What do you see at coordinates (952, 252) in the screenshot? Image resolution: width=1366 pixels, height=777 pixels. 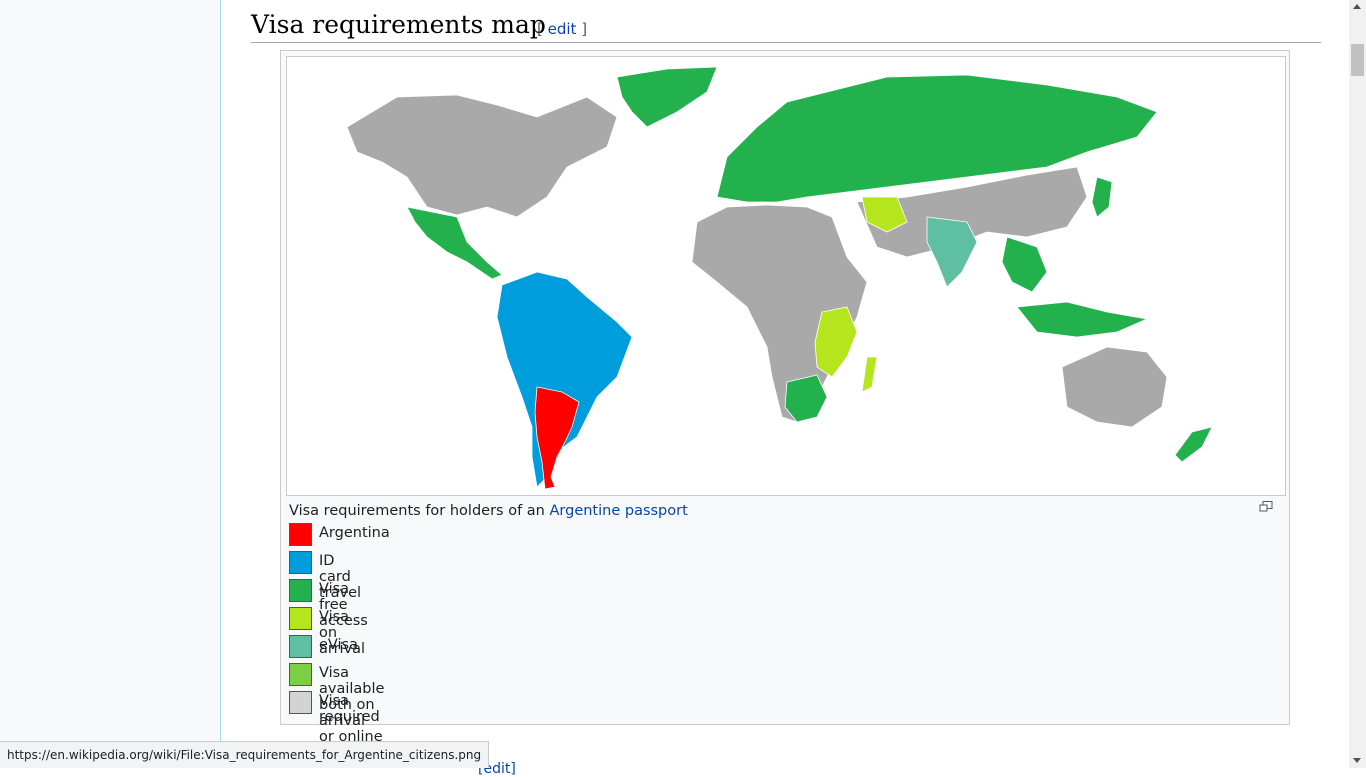 I see `map-india` at bounding box center [952, 252].